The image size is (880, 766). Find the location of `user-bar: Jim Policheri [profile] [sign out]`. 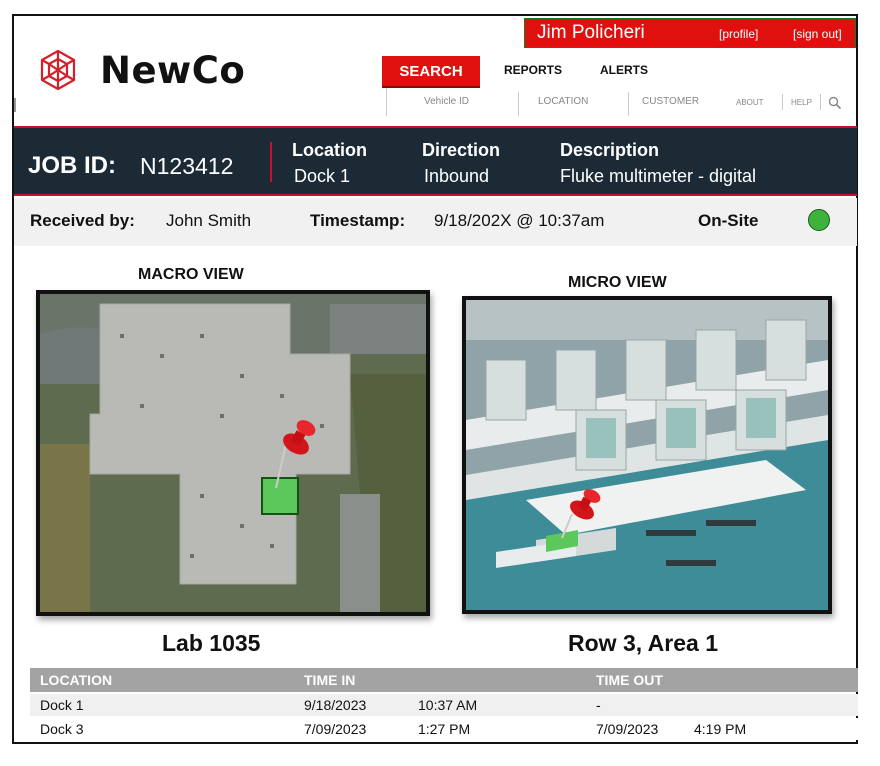

user-bar: Jim Policheri [profile] [sign out] is located at coordinates (690, 33).